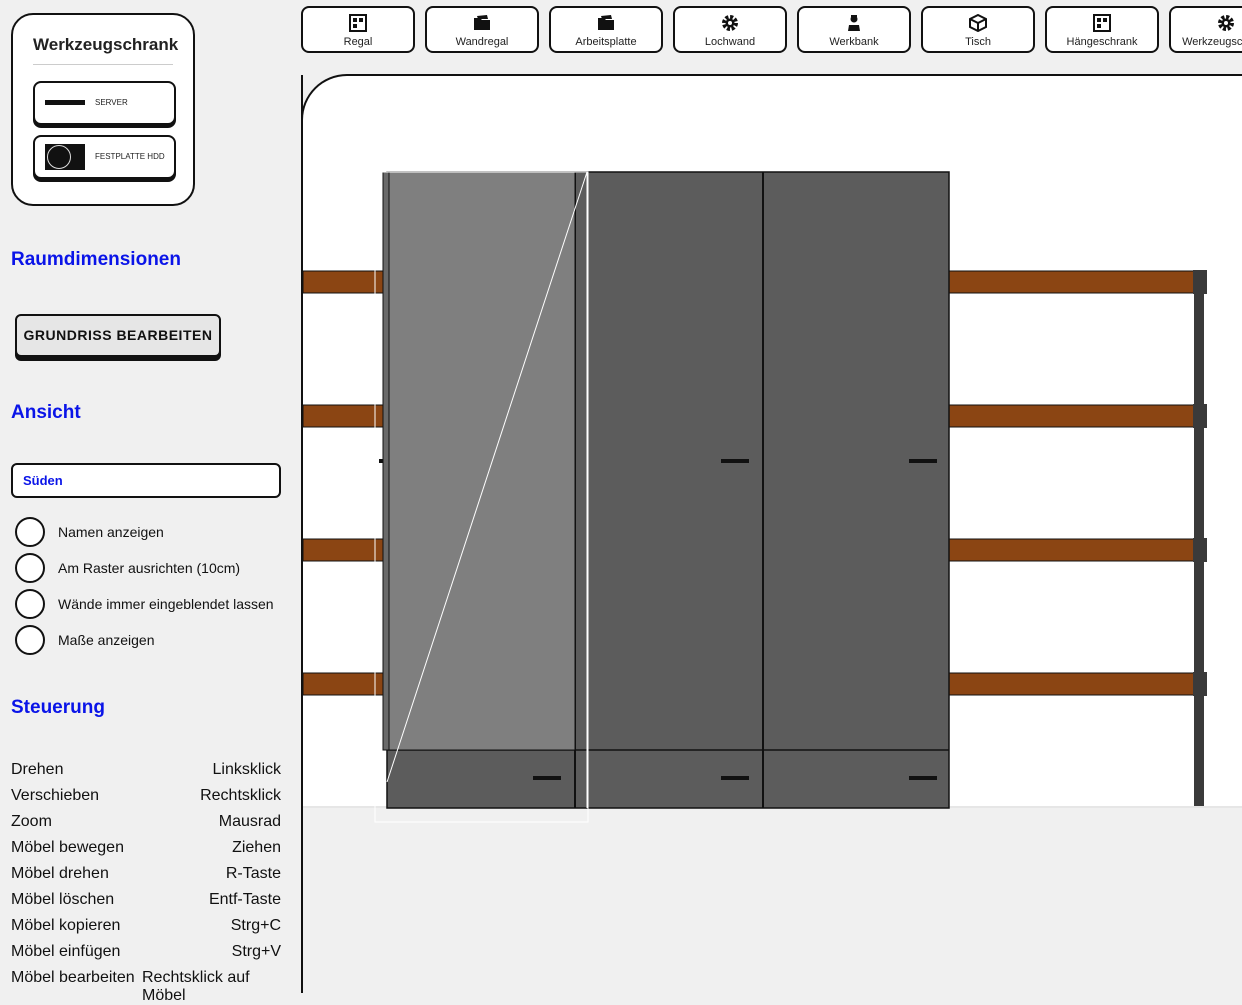 This screenshot has width=1242, height=1005. I want to click on worker-icon, so click(854, 23).